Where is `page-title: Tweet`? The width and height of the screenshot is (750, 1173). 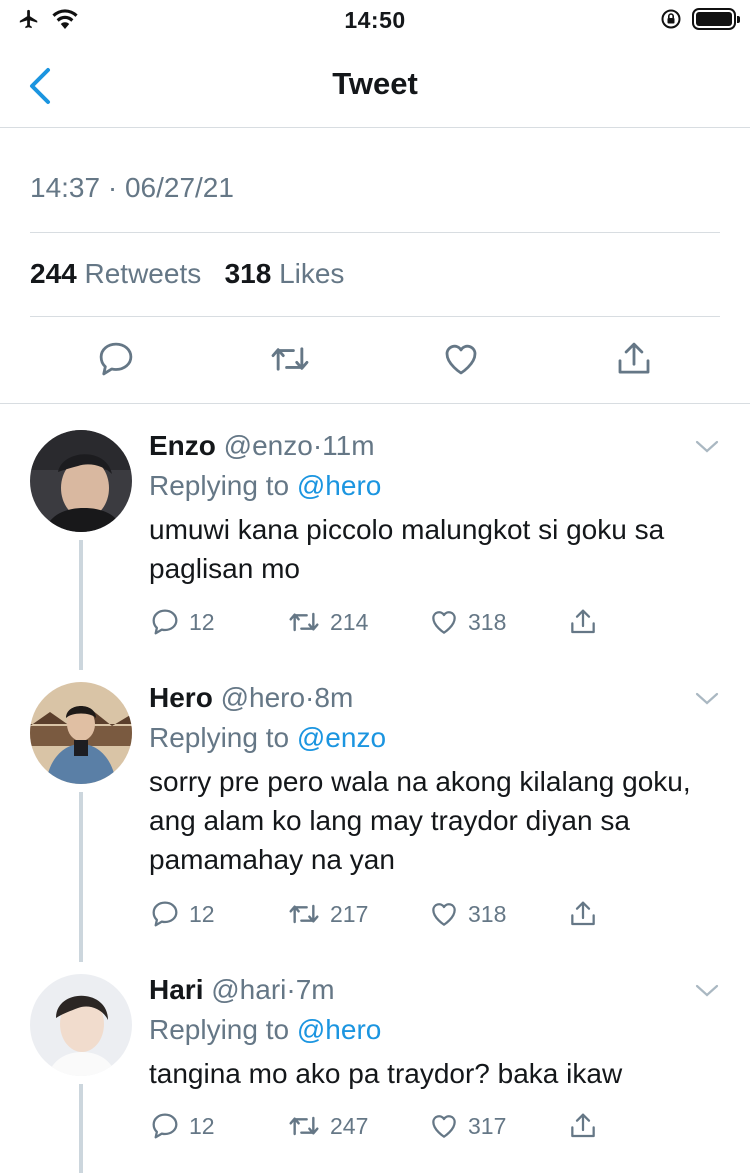 page-title: Tweet is located at coordinates (375, 83).